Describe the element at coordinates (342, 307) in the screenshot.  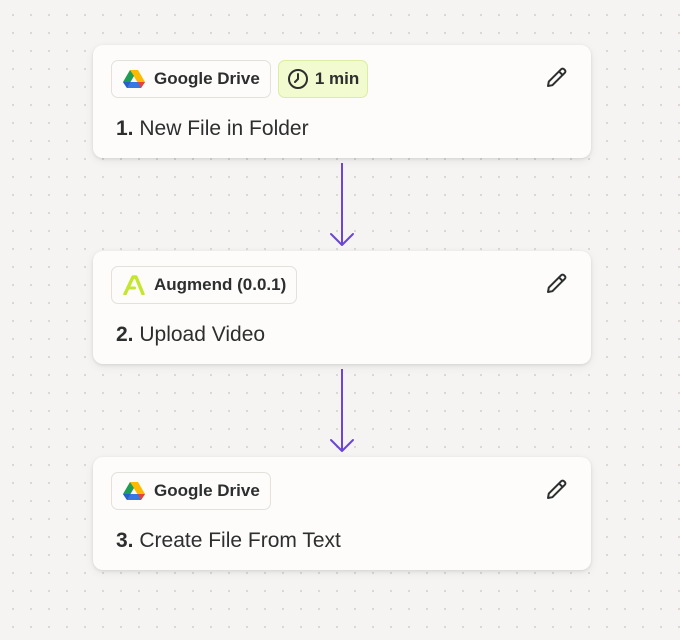
I see `step-card-2: Augmend (0.0.1) 2. Upload Video` at that location.